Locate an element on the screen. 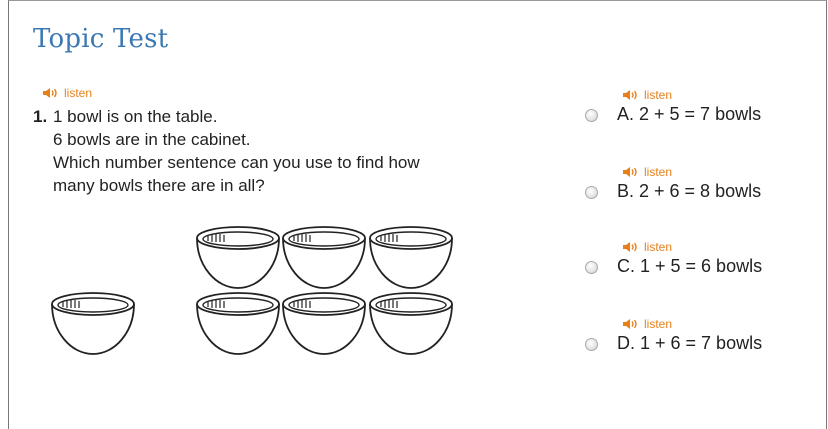  answer-a-radio is located at coordinates (591, 115).